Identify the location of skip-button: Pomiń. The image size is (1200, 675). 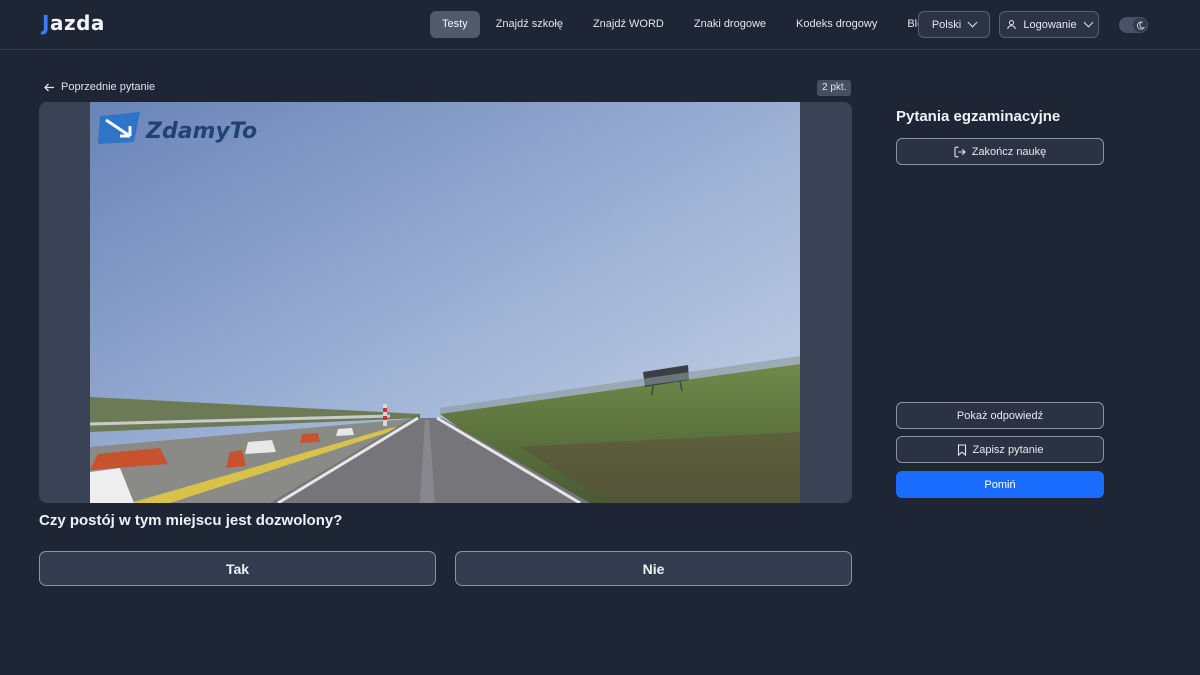
(1000, 484).